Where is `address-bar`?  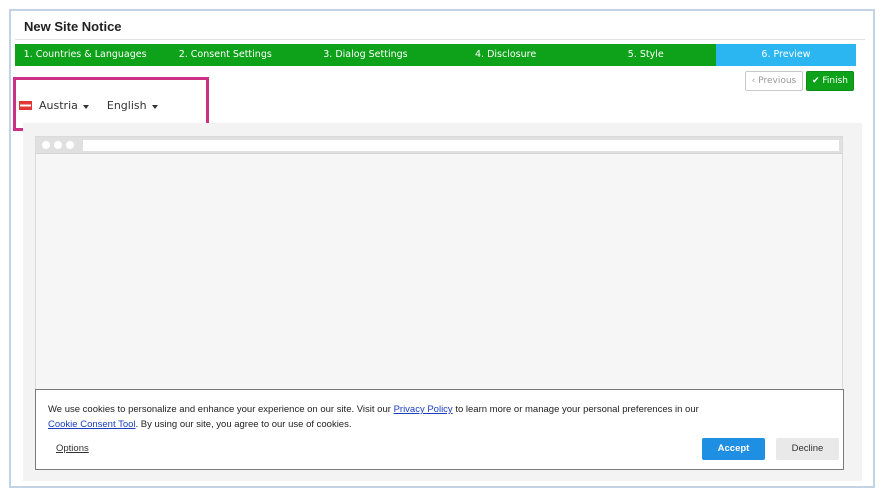 address-bar is located at coordinates (461, 145).